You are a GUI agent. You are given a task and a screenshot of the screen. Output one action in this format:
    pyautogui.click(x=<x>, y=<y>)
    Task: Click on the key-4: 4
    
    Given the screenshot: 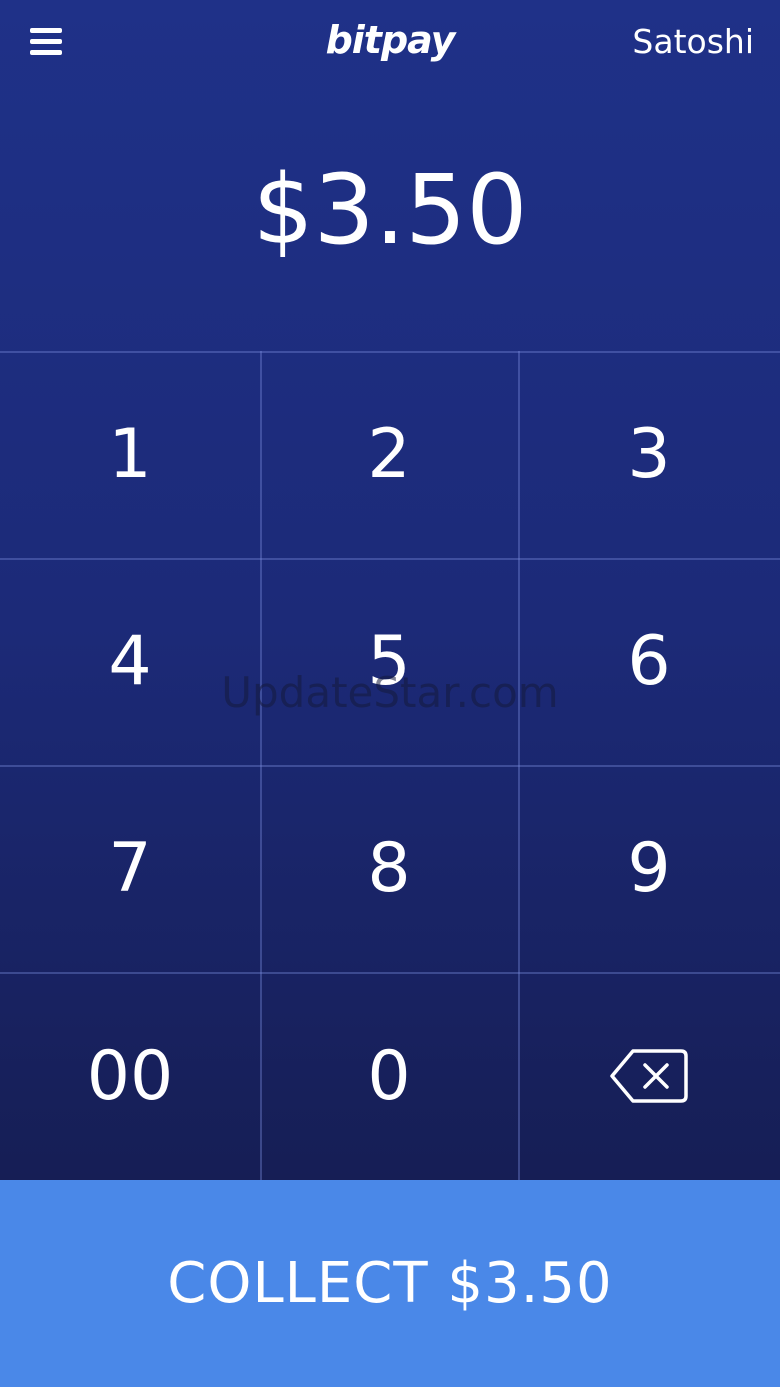 What is the action you would take?
    pyautogui.click(x=130, y=661)
    